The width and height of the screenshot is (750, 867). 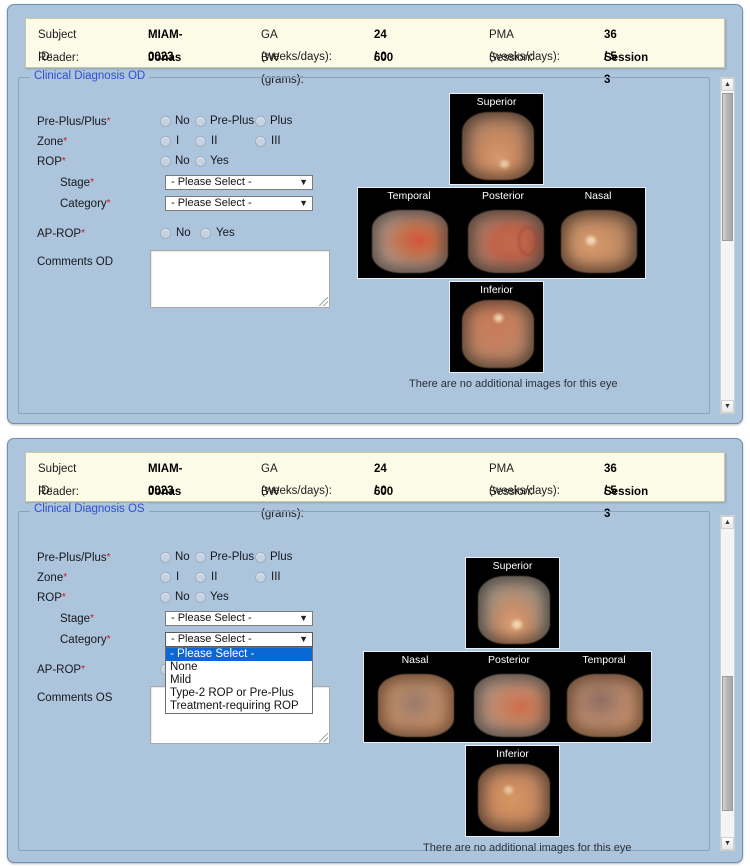 What do you see at coordinates (727, 245) in the screenshot?
I see `scrollbar-od: ▲ ▼` at bounding box center [727, 245].